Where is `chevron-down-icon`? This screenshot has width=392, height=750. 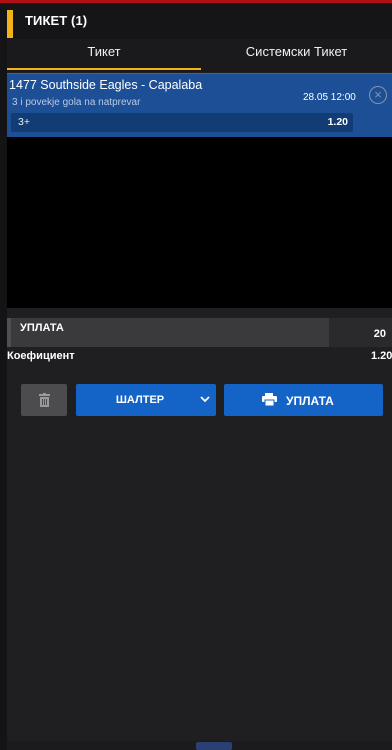
chevron-down-icon is located at coordinates (205, 399).